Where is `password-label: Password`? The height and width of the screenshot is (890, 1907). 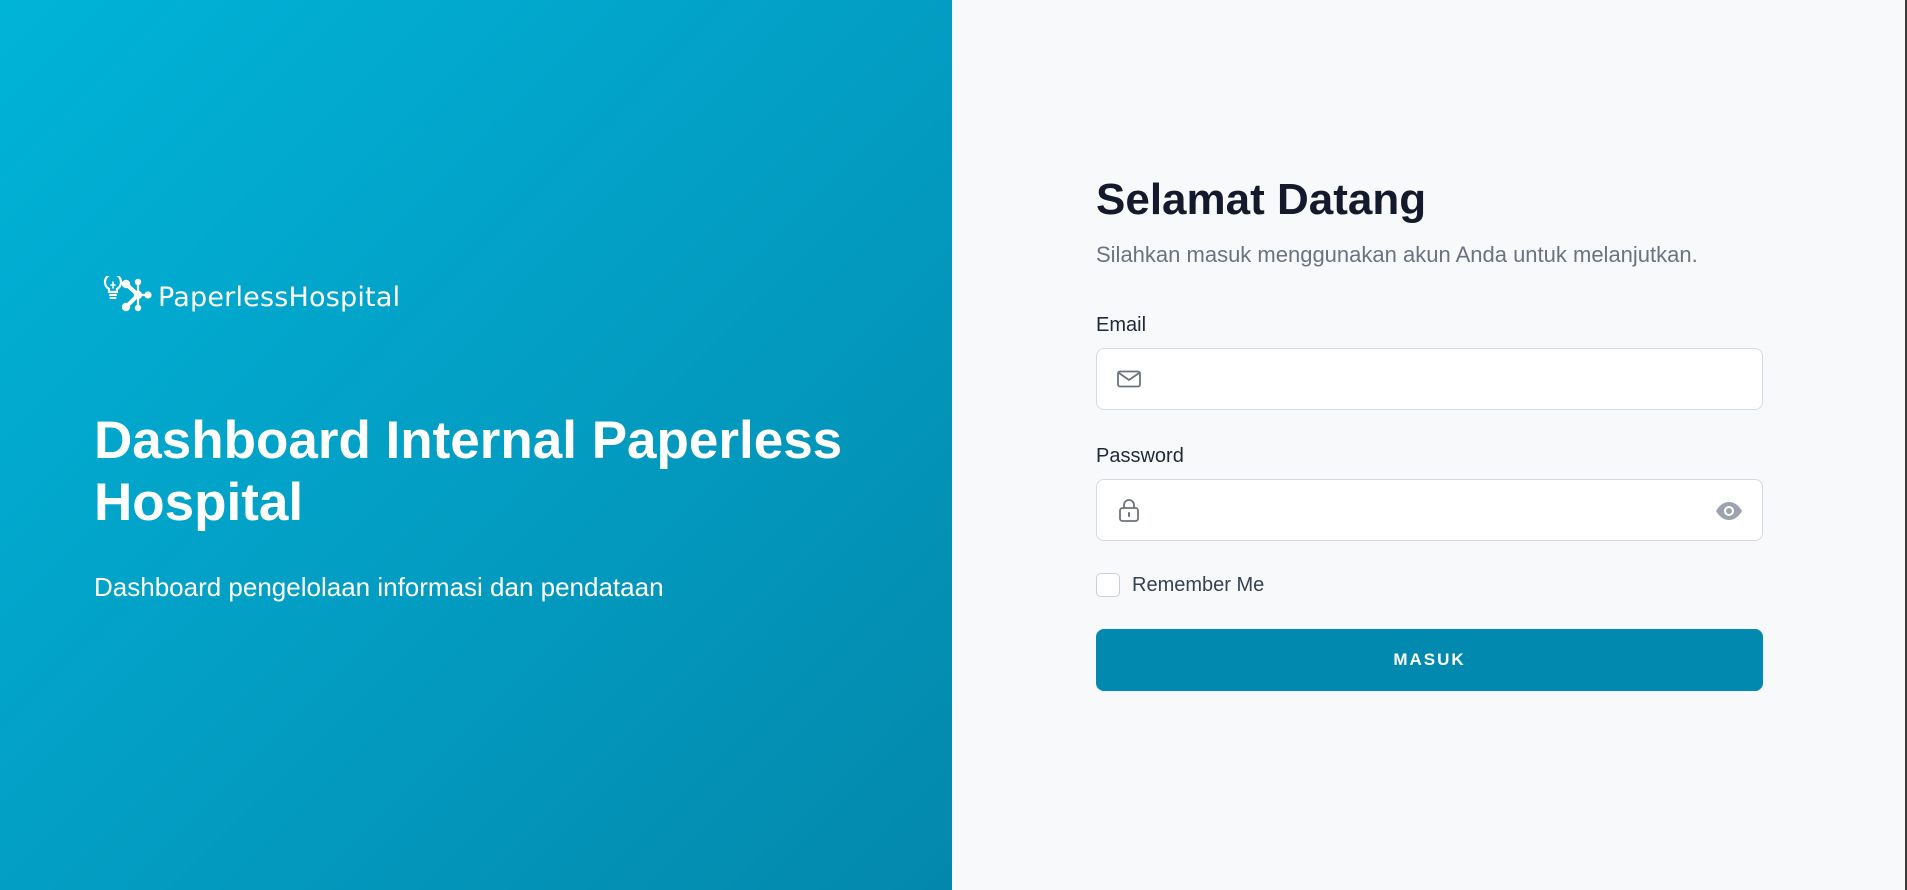
password-label: Password is located at coordinates (1140, 456).